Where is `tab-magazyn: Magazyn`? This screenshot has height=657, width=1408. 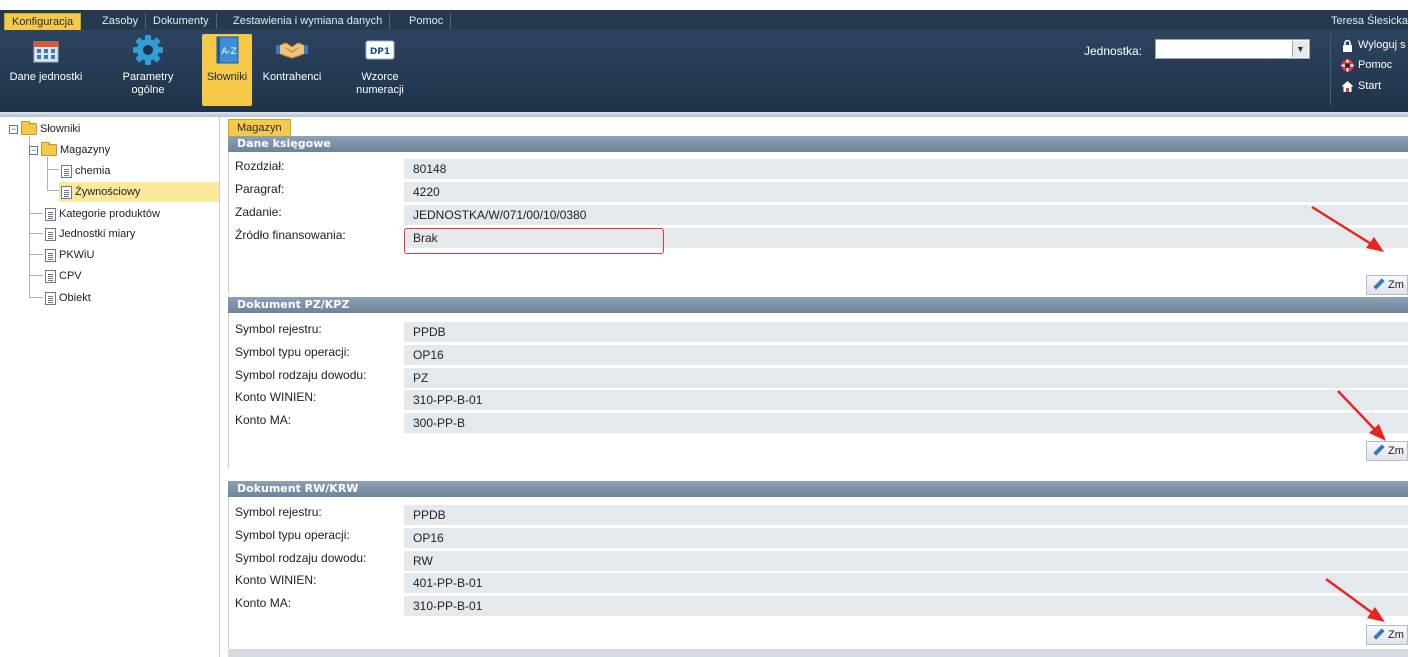 tab-magazyn: Magazyn is located at coordinates (259, 127).